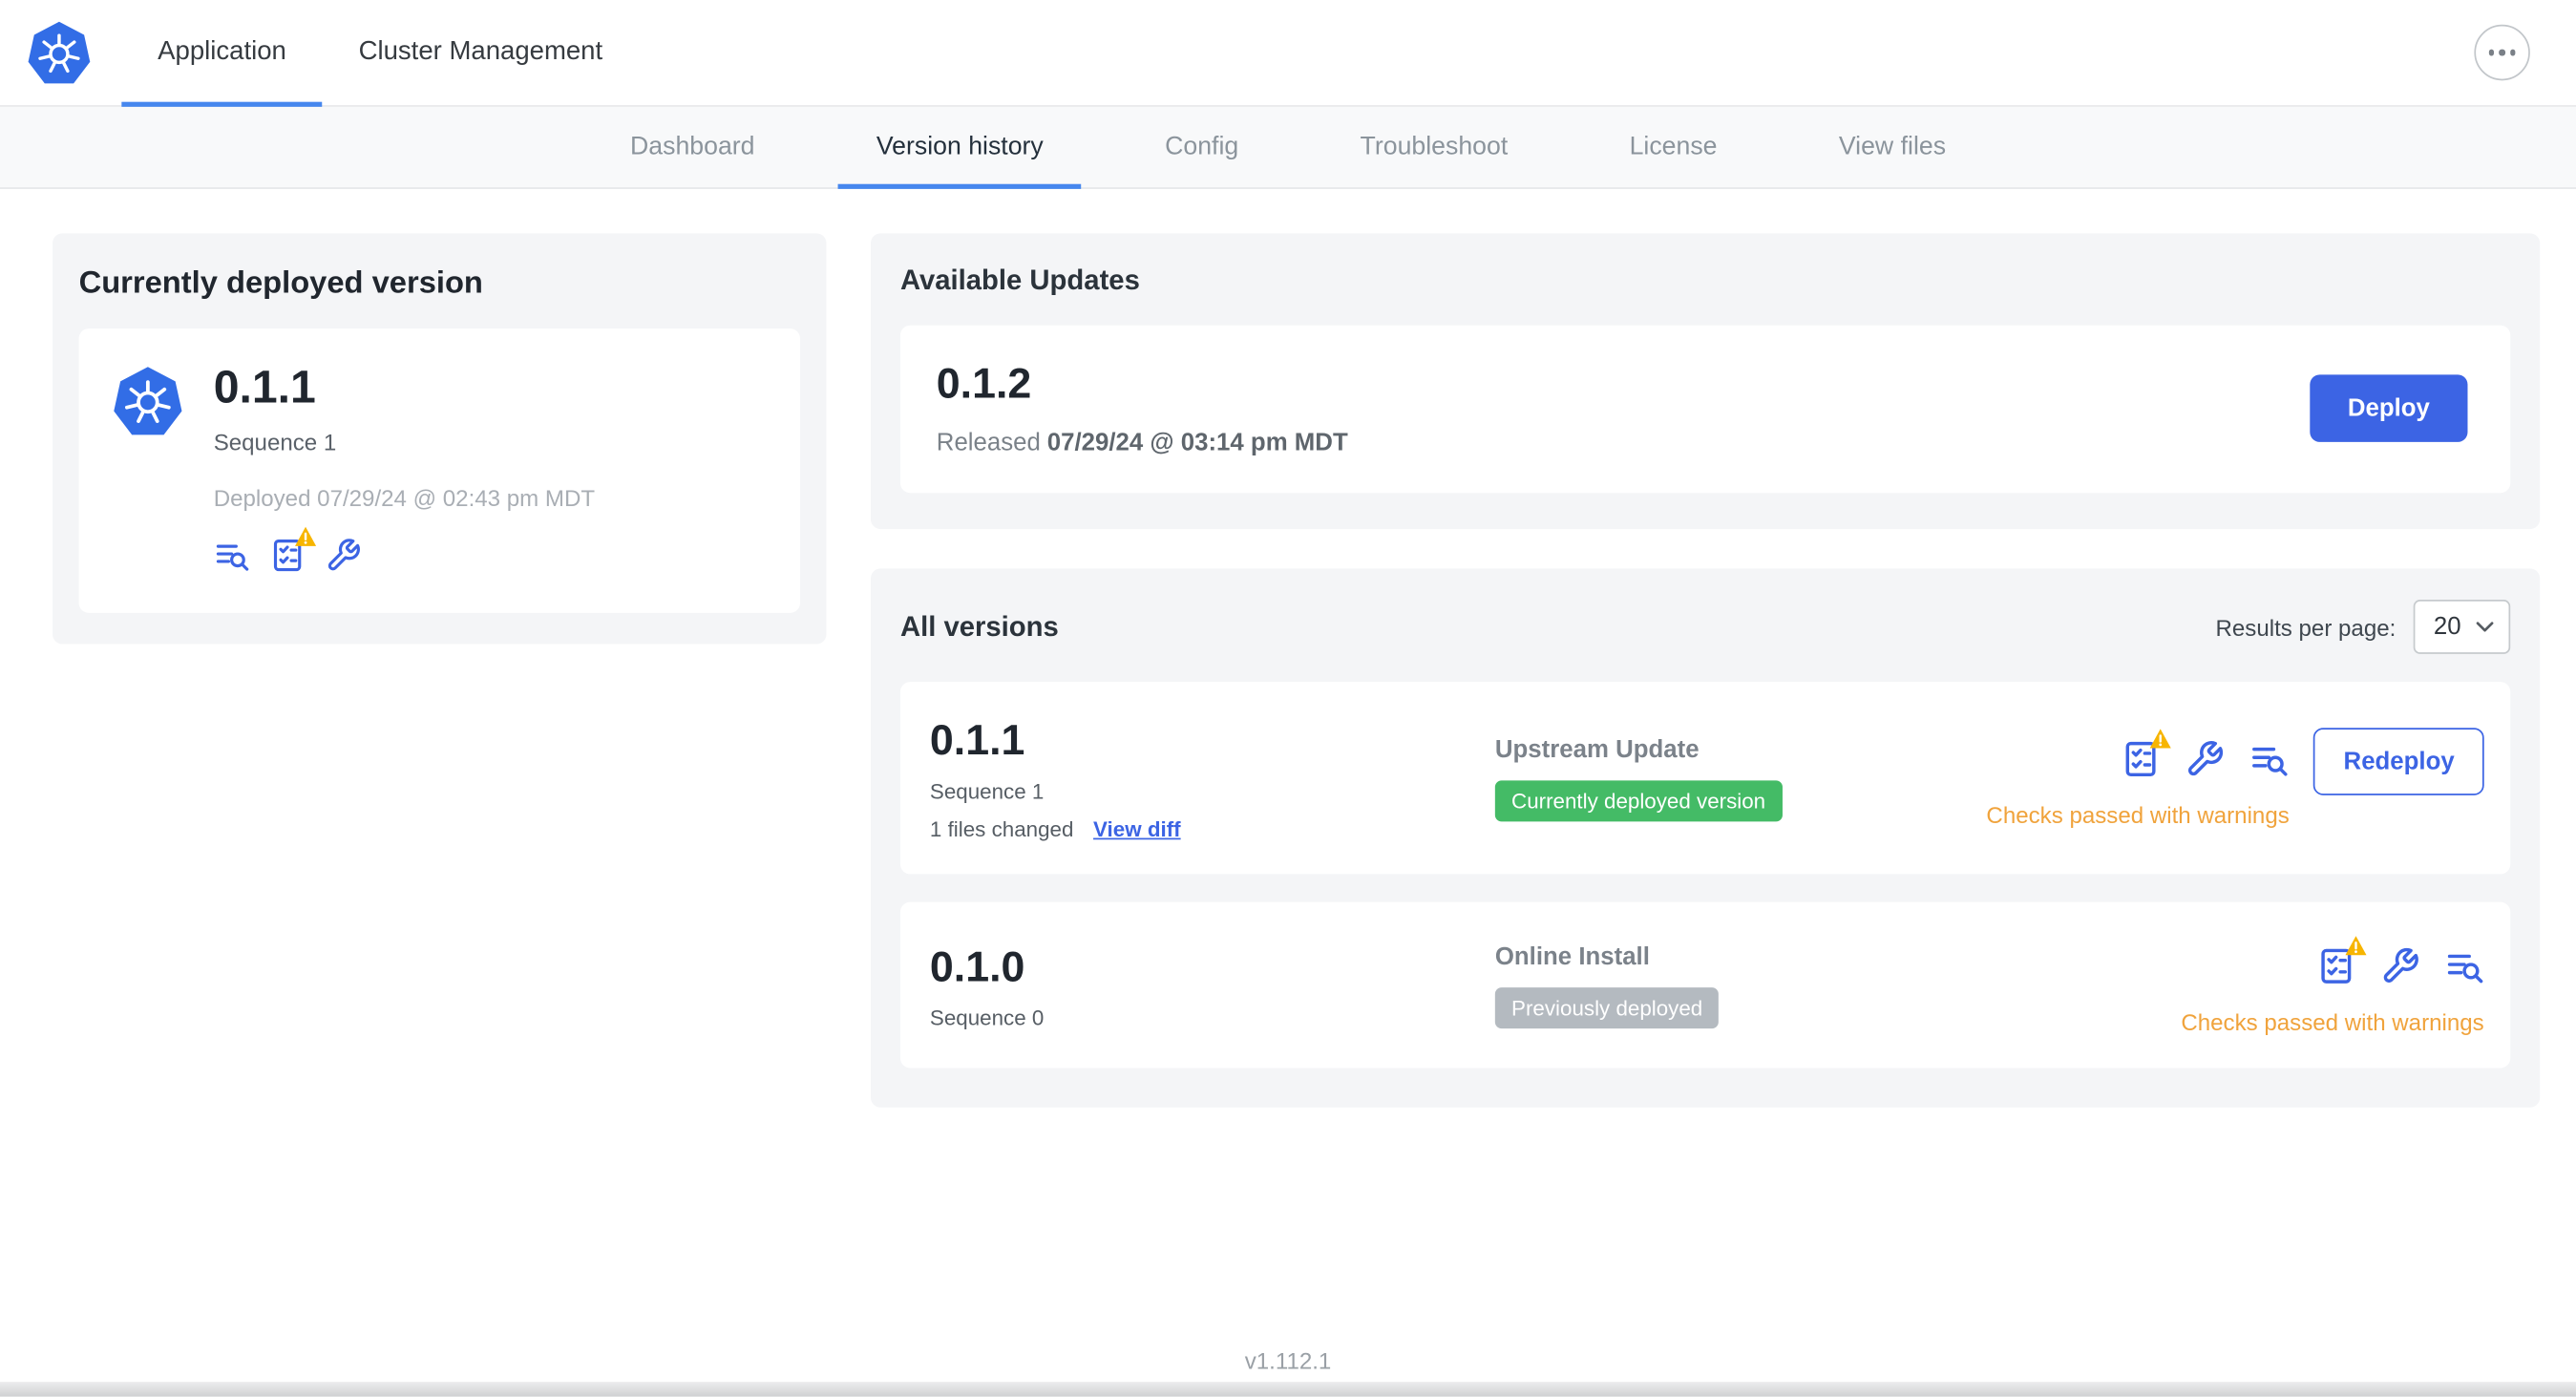 This screenshot has height=1397, width=2576. What do you see at coordinates (280, 283) in the screenshot?
I see `currently-deployed-title: Currently deployed version` at bounding box center [280, 283].